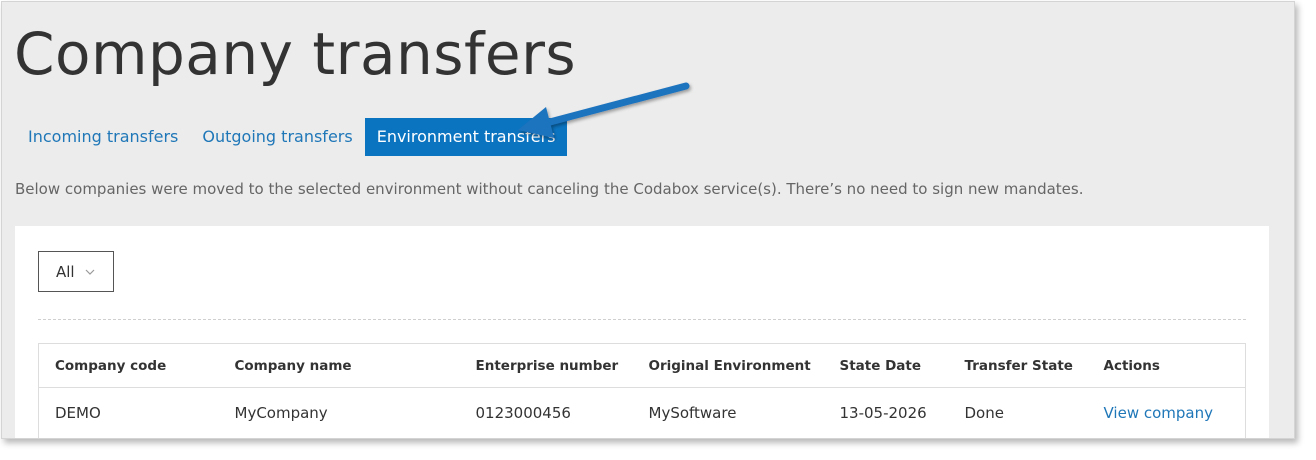 The height and width of the screenshot is (460, 1316). What do you see at coordinates (886, 365) in the screenshot?
I see `column-header-state-date: State Date` at bounding box center [886, 365].